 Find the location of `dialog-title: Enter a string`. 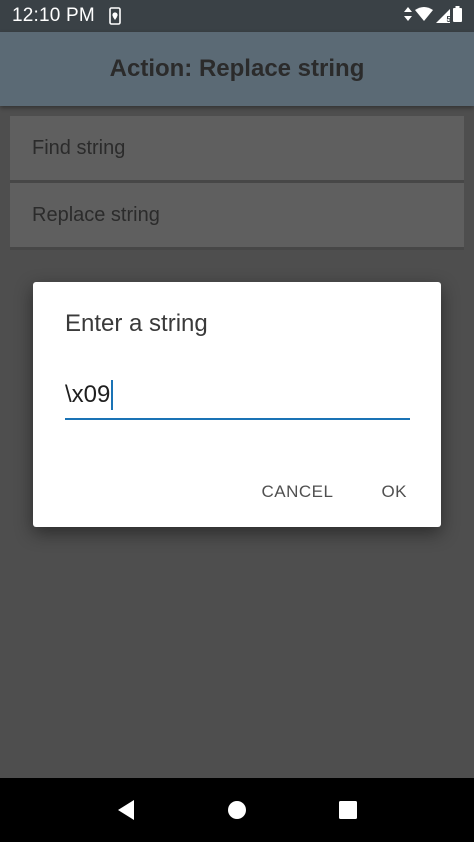

dialog-title: Enter a string is located at coordinates (136, 323).